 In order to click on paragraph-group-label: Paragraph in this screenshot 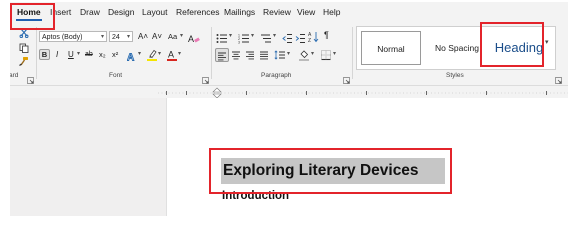, I will do `click(276, 75)`.